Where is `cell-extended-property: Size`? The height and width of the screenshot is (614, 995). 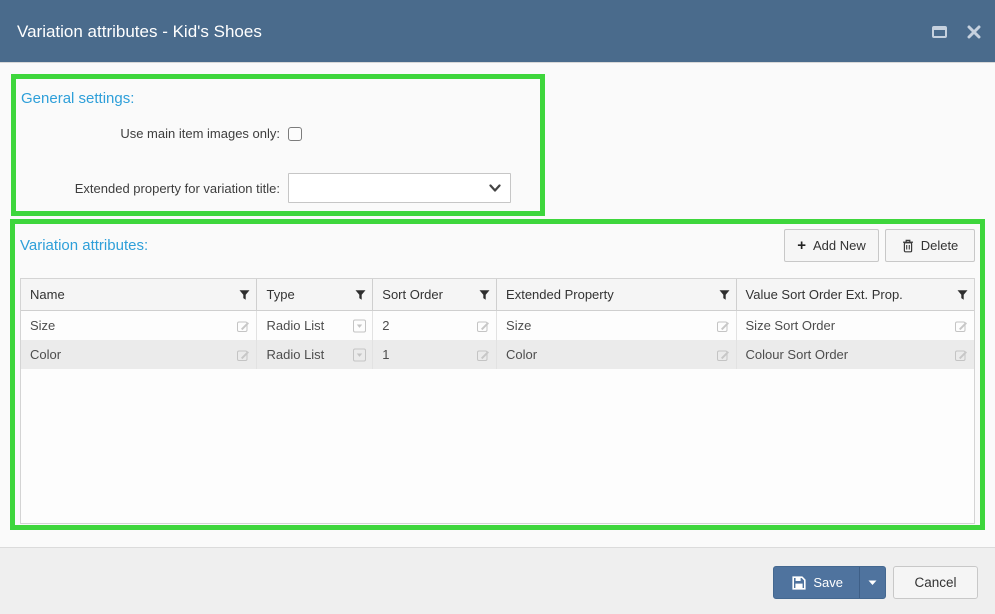
cell-extended-property: Size is located at coordinates (617, 325).